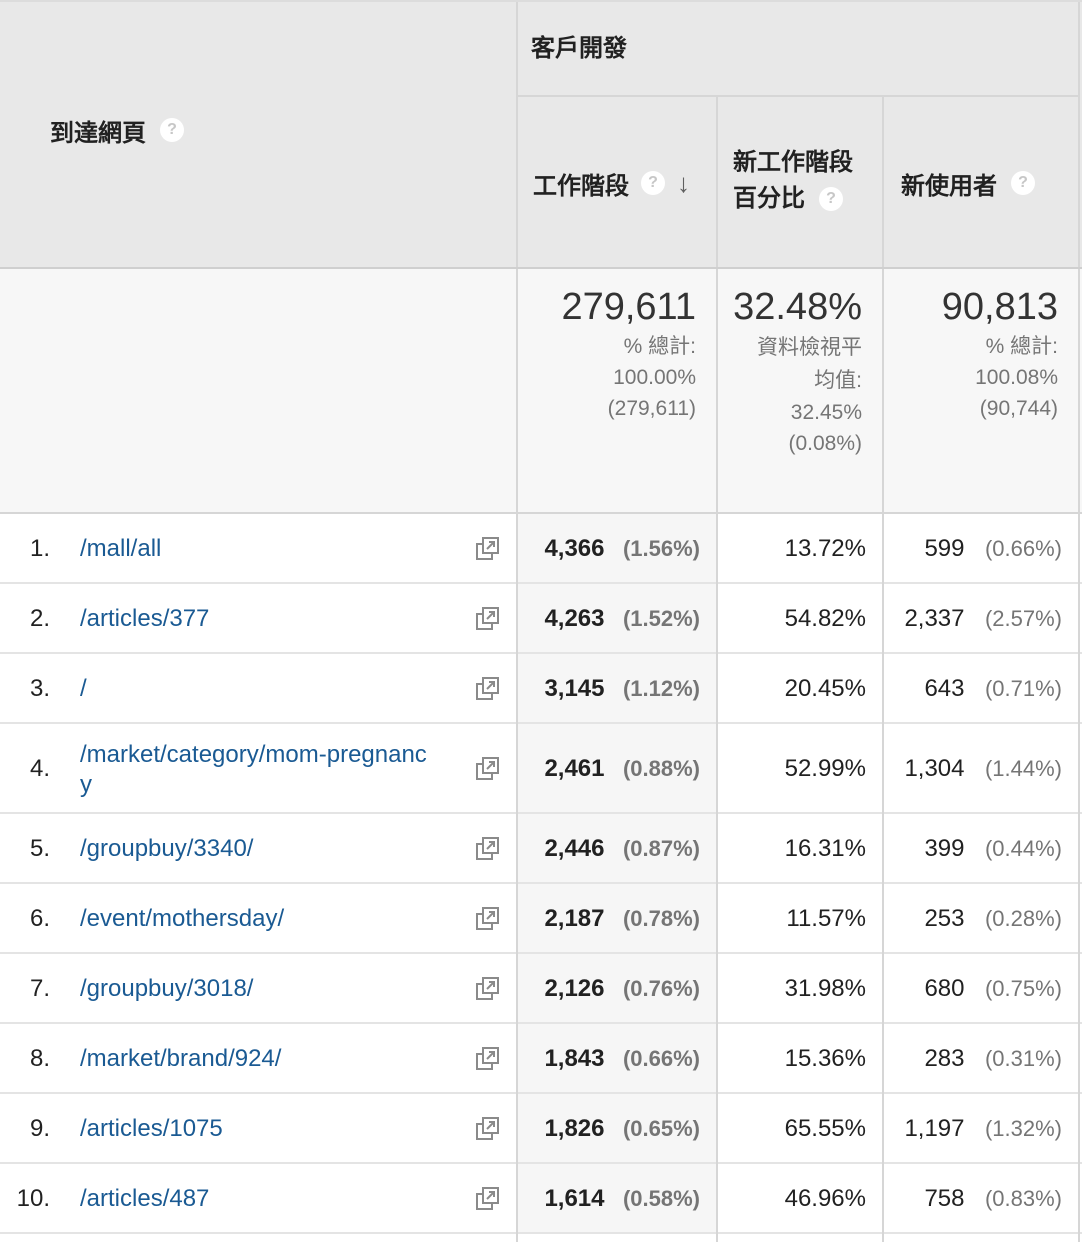 The width and height of the screenshot is (1082, 1242). I want to click on landing-page-link: /mall/all, so click(120, 549).